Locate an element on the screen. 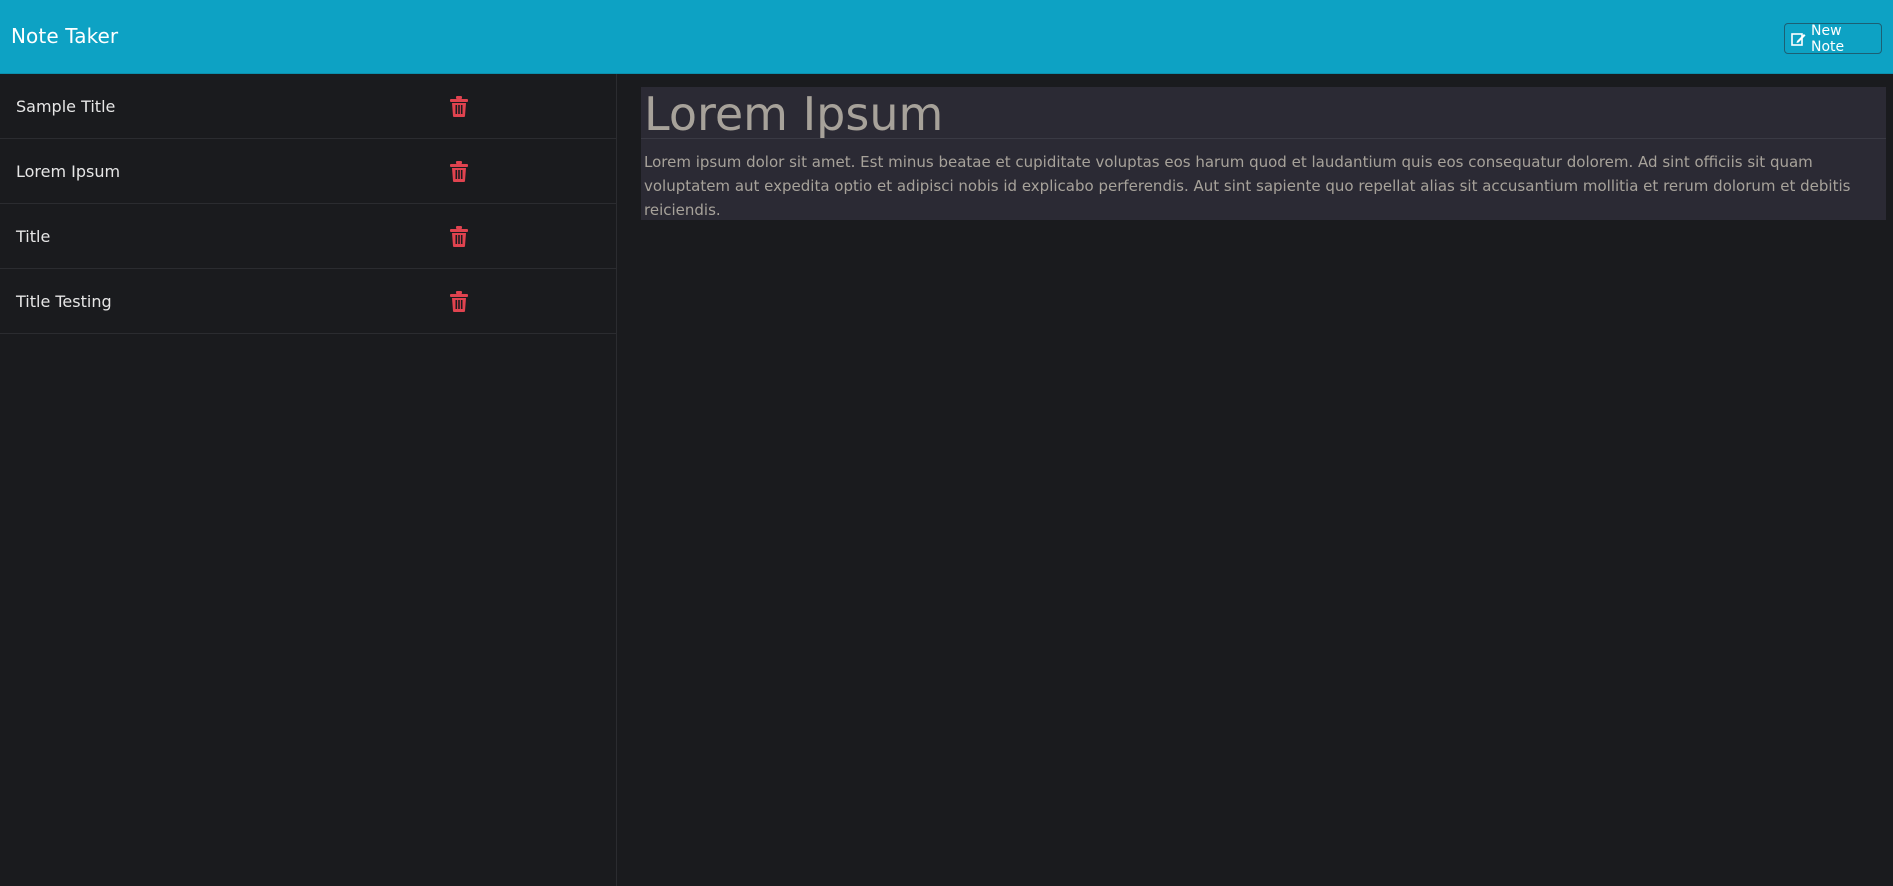 Image resolution: width=1893 pixels, height=886 pixels. note-title: Title is located at coordinates (33, 236).